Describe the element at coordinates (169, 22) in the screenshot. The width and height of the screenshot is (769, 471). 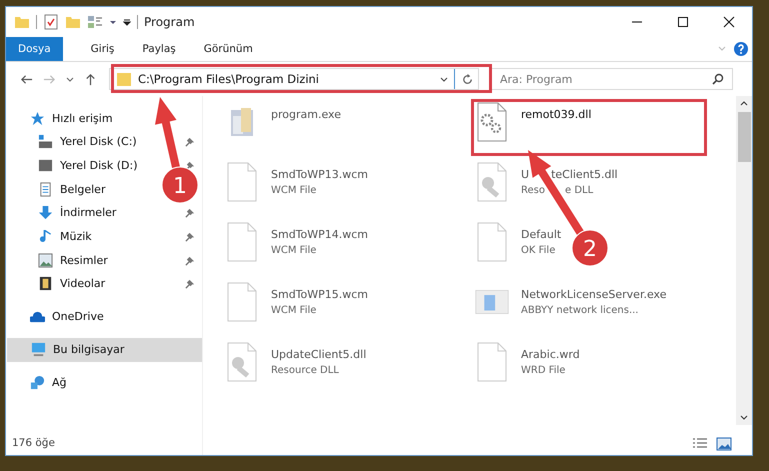
I see `window-title: Program` at that location.